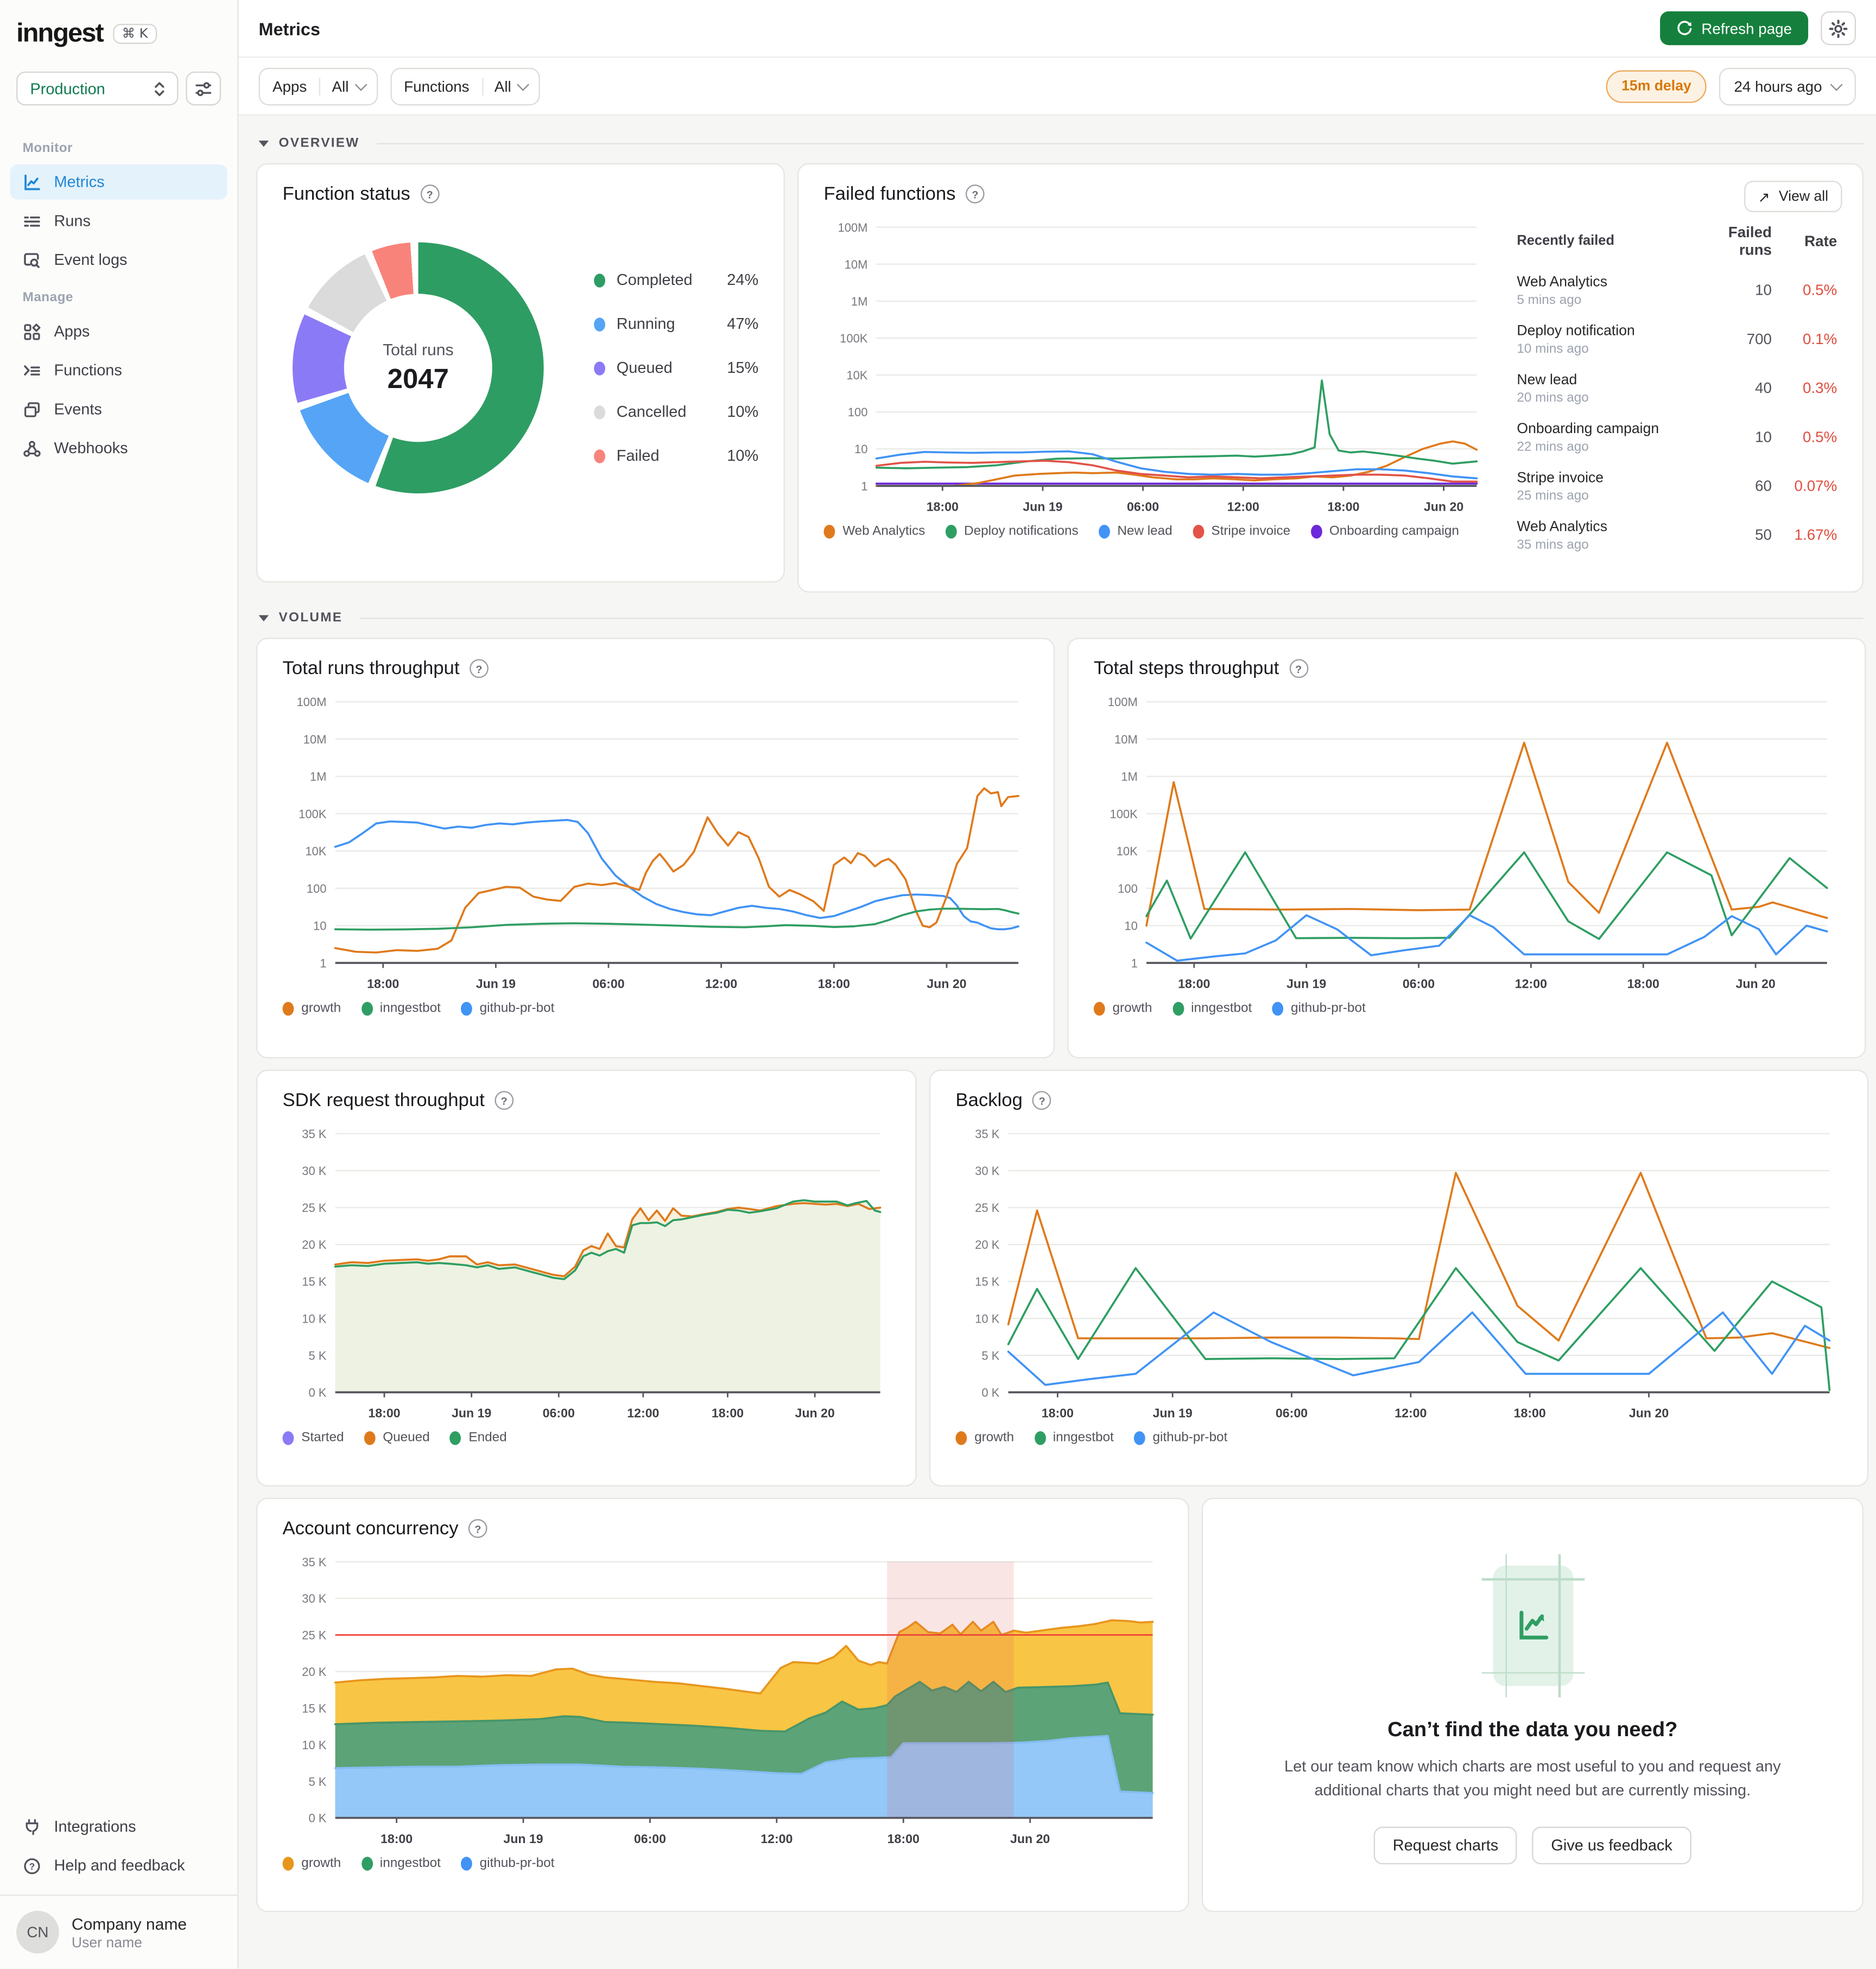  What do you see at coordinates (118, 1866) in the screenshot?
I see `sidebar-item-help: ? Help and feedback` at bounding box center [118, 1866].